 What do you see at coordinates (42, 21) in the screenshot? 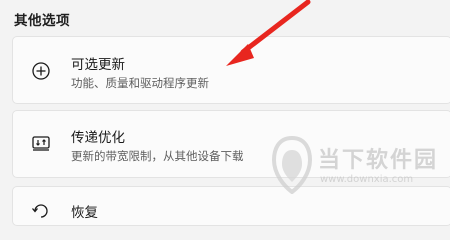
I see `section-title: 其他选项` at bounding box center [42, 21].